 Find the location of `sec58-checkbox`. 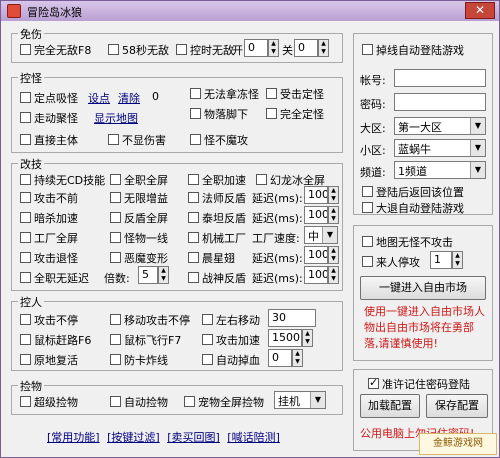

sec58-checkbox is located at coordinates (113, 49).